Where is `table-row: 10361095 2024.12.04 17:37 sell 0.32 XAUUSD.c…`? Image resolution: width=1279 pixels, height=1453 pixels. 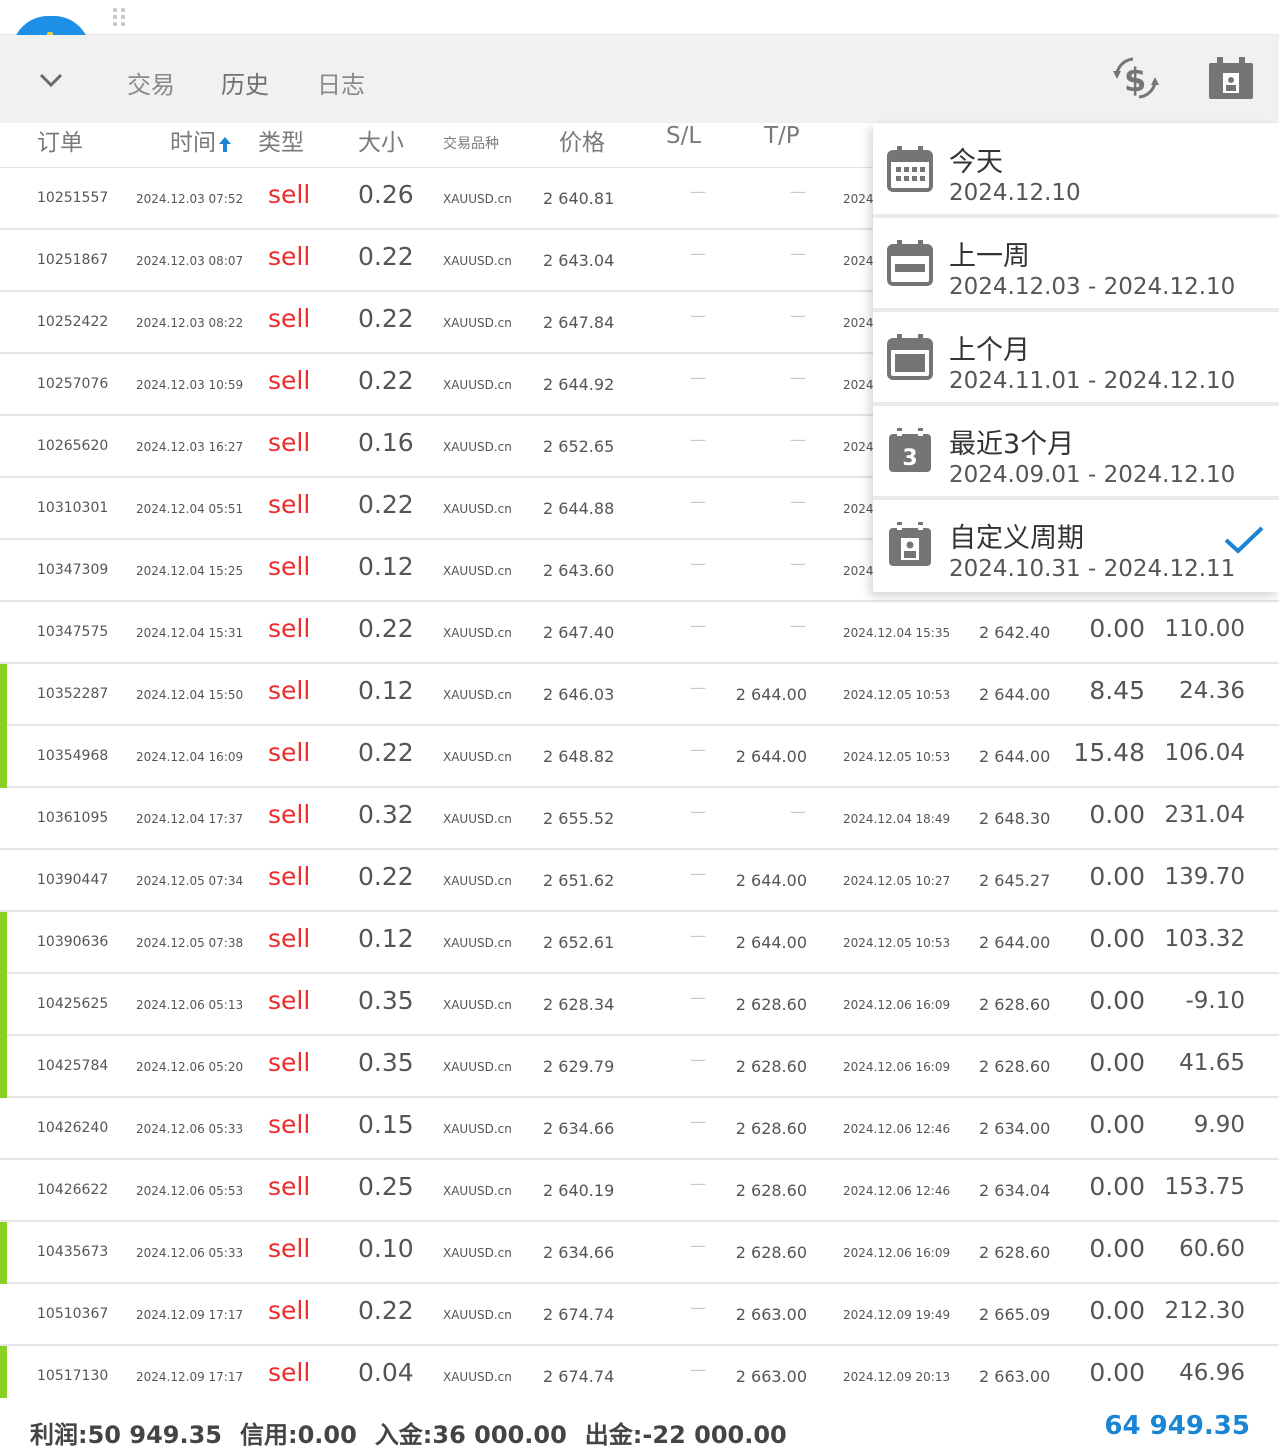 table-row: 10361095 2024.12.04 17:37 sell 0.32 XAUUSD.c… is located at coordinates (639, 819).